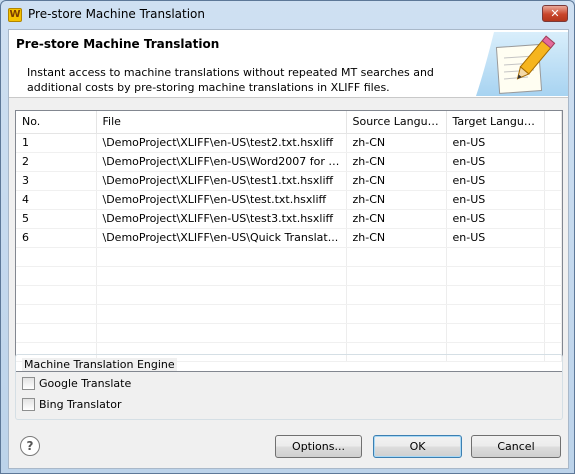 This screenshot has width=575, height=474. Describe the element at coordinates (516, 446) in the screenshot. I see `cancel-button: Cancel` at that location.